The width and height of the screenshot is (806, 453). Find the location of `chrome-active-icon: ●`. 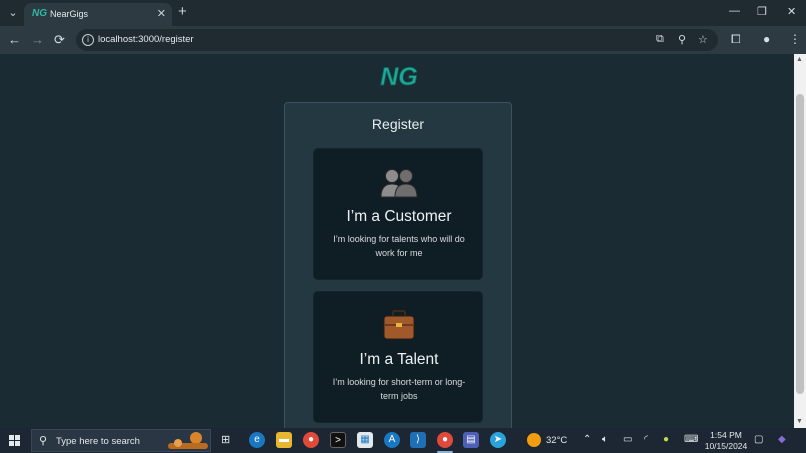

chrome-active-icon: ● is located at coordinates (445, 440).